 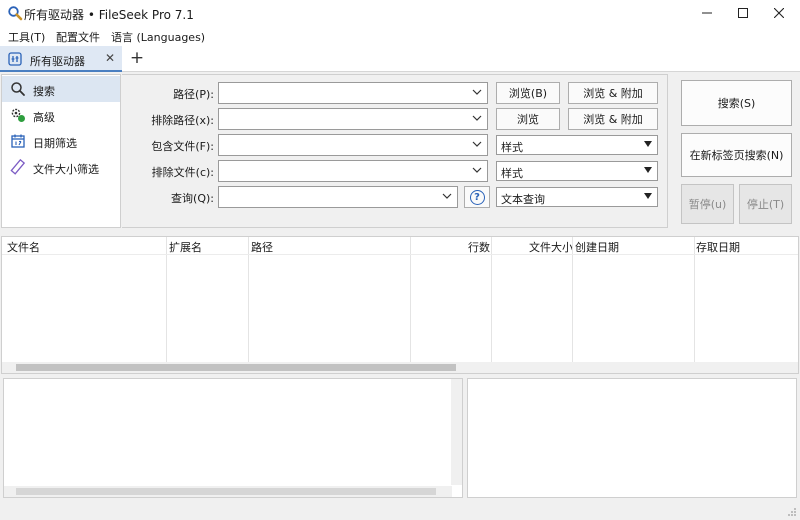 I want to click on include-files-label: 包含文件(F):, so click(x=182, y=146).